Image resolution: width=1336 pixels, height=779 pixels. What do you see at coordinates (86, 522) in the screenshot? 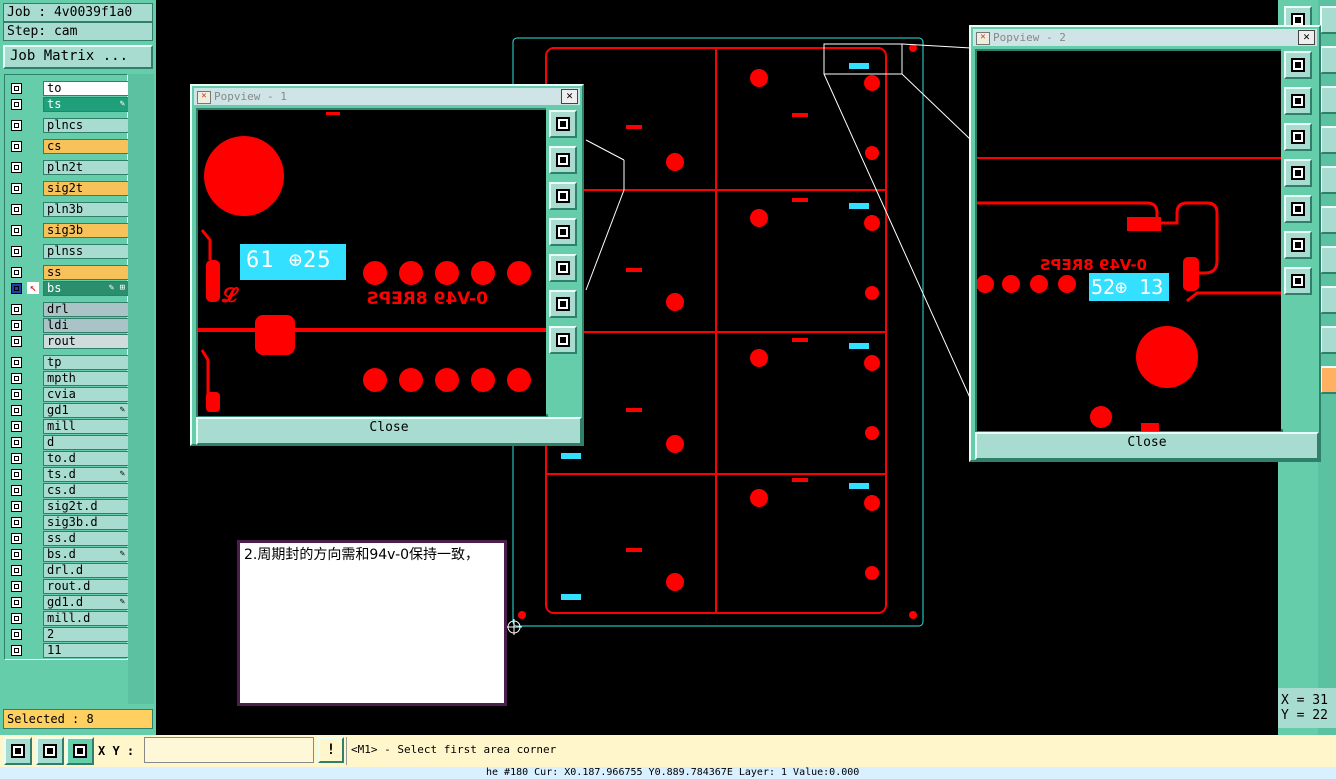
I see `layer-name: sig3b.d` at bounding box center [86, 522].